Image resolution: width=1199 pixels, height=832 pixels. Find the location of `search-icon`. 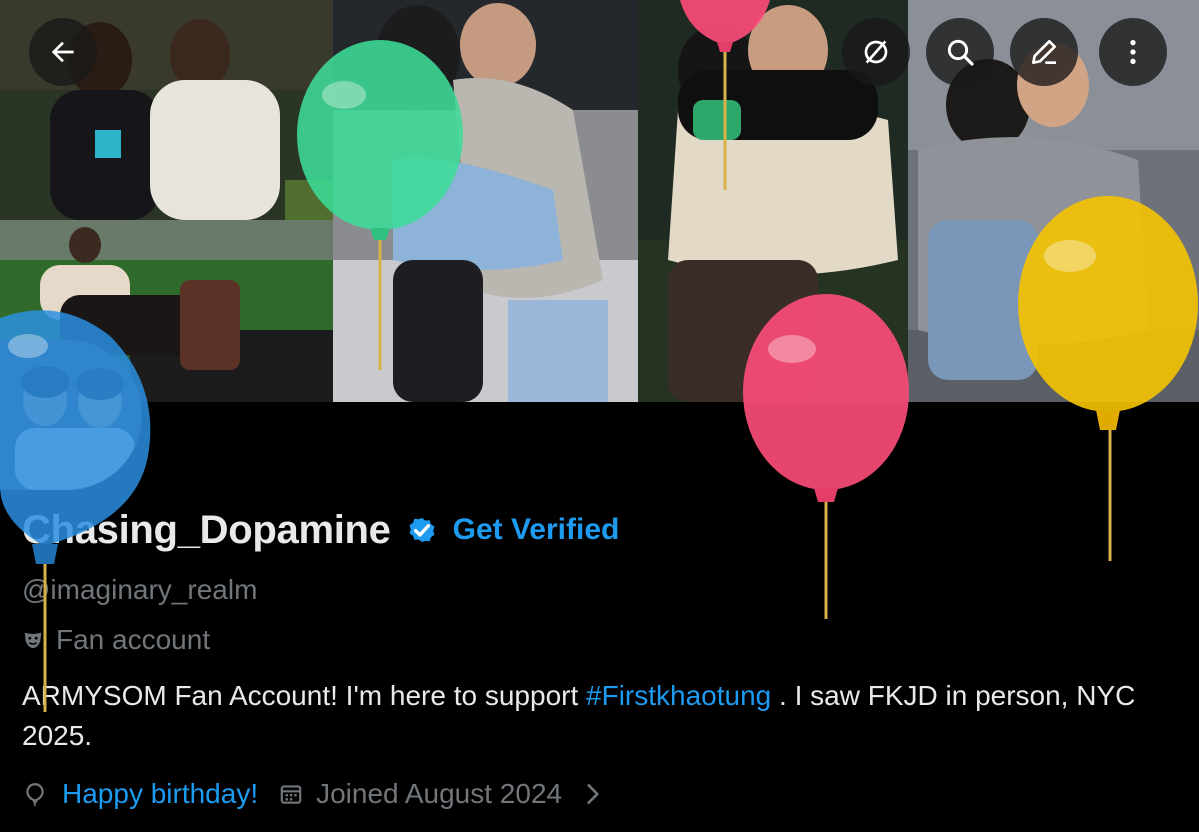

search-icon is located at coordinates (960, 52).